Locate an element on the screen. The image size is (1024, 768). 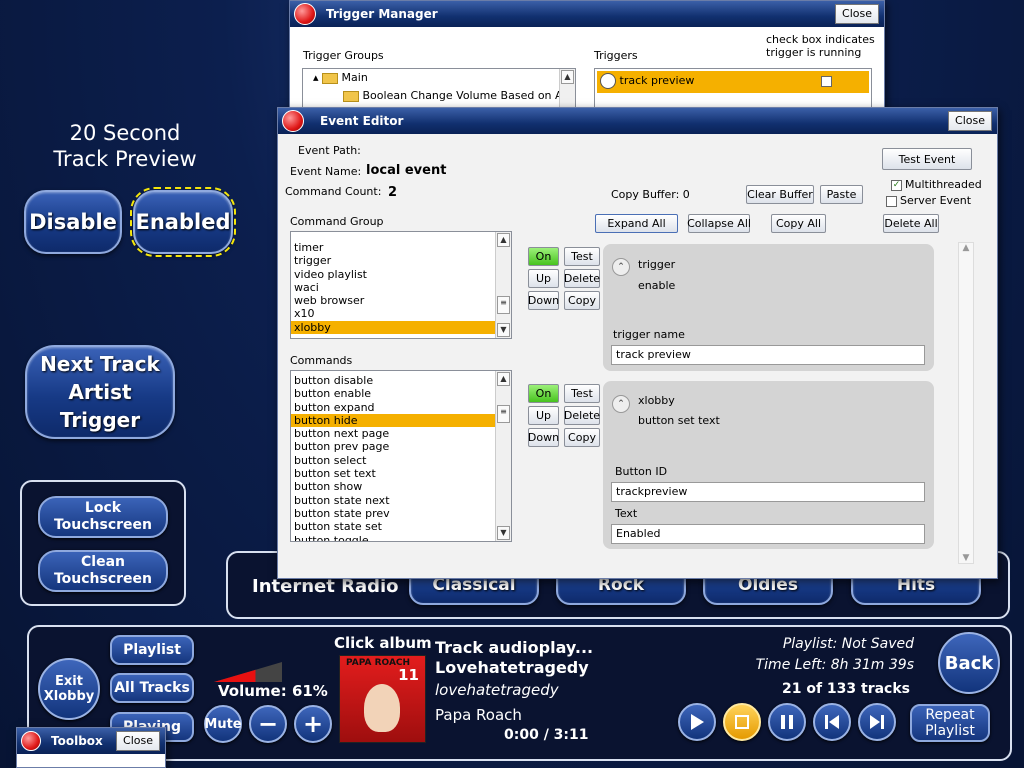
commands-scrollbar: ▲ ≡ ▼ is located at coordinates (503, 456).